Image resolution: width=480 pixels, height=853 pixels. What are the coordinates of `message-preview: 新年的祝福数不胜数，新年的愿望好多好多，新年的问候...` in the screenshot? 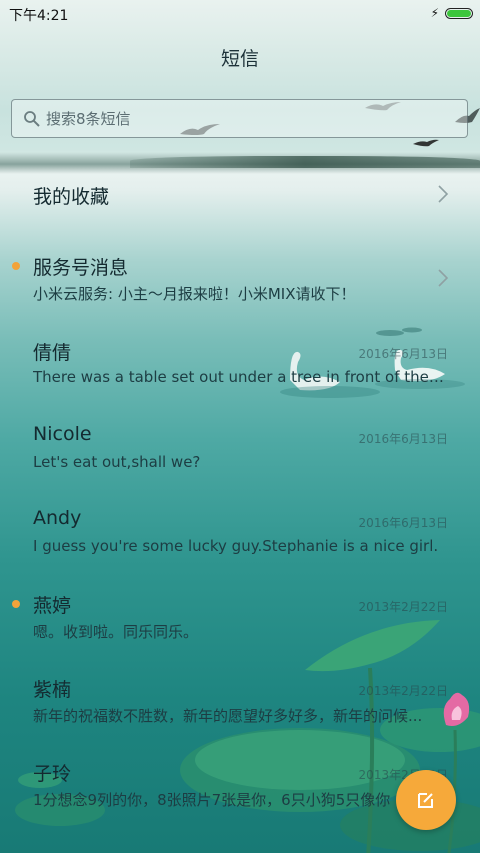 It's located at (228, 716).